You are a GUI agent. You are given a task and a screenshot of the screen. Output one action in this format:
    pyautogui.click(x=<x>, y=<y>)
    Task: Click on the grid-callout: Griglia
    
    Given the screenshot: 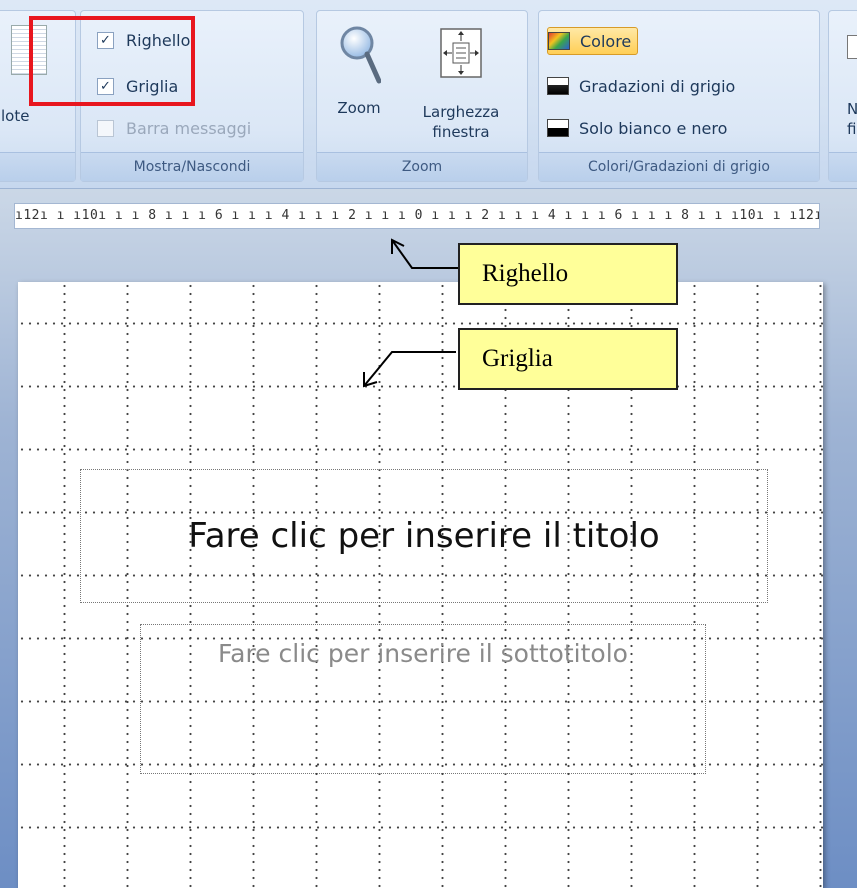 What is the action you would take?
    pyautogui.click(x=568, y=359)
    